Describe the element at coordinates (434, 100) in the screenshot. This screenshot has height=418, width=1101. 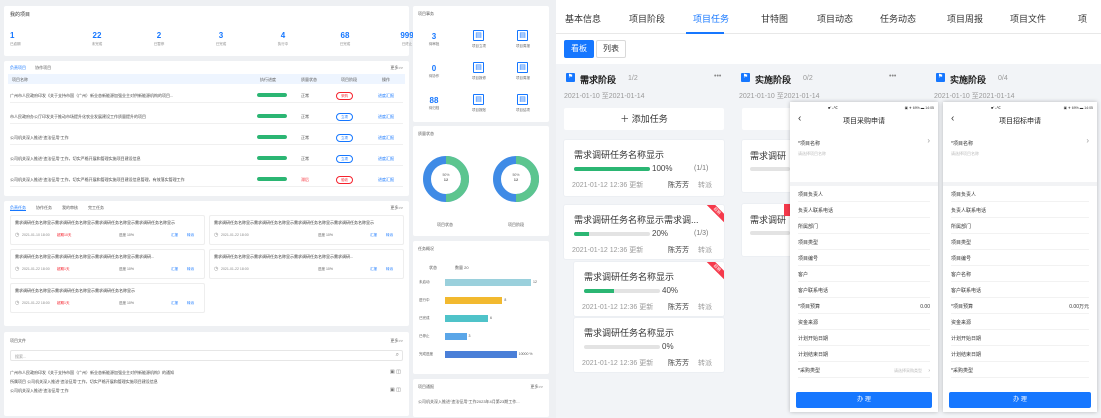
I see `event-count: 88` at that location.